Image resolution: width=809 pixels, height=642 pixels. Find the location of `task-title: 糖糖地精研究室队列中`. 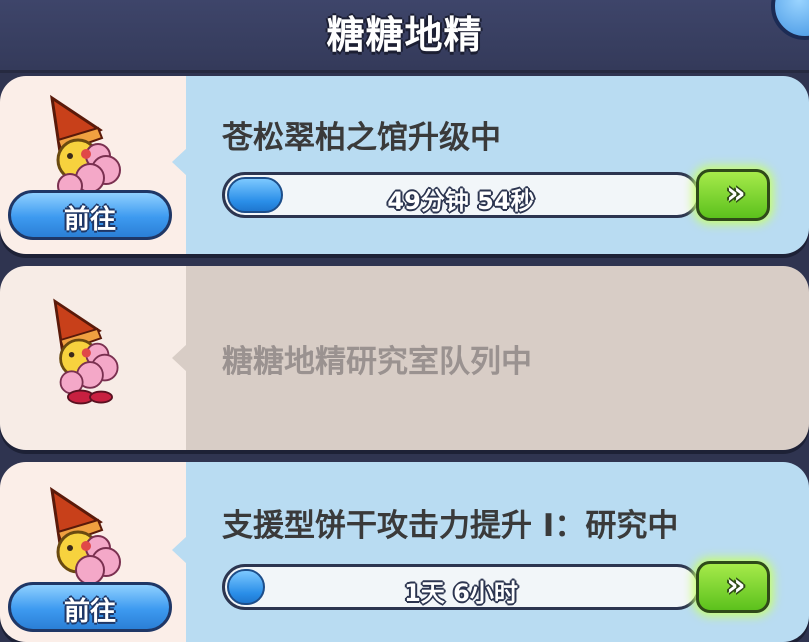

task-title: 糖糖地精研究室队列中 is located at coordinates (377, 362).